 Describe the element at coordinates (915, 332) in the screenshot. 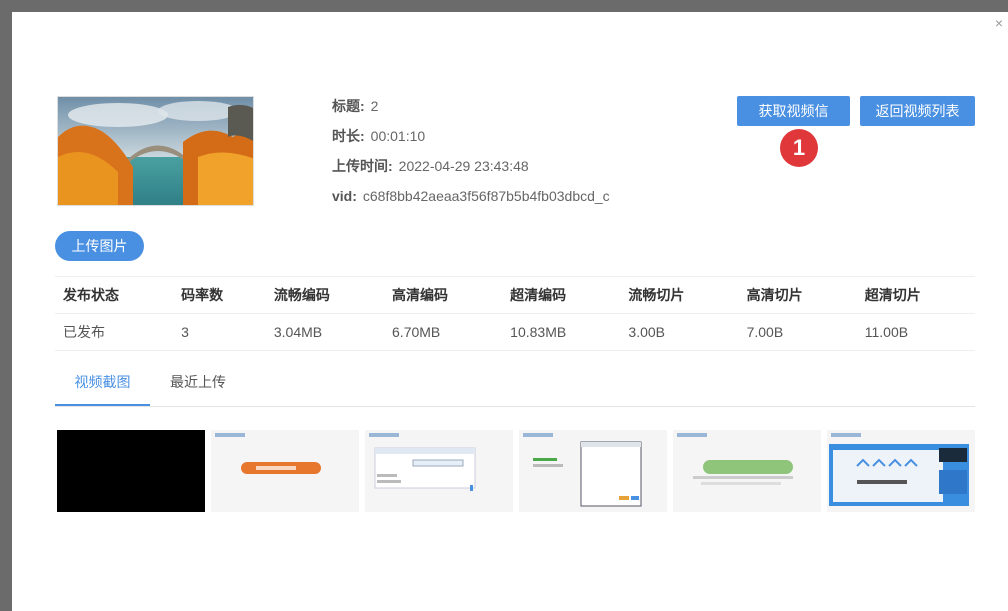

I see `table-cell: 11.00B` at that location.